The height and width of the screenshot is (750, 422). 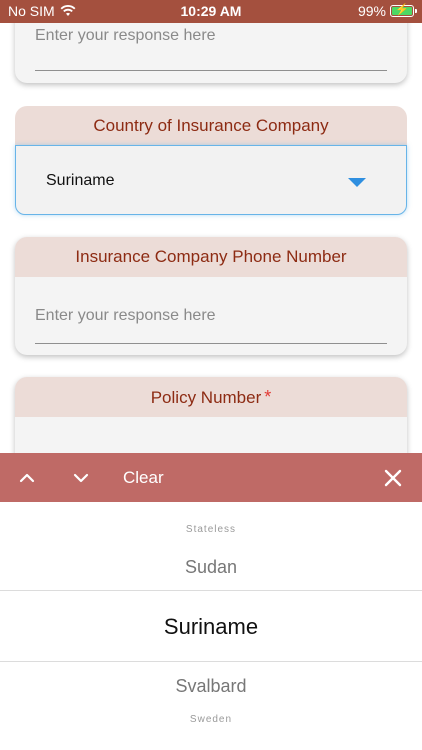 I want to click on picker-option: Stateless, so click(x=211, y=529).